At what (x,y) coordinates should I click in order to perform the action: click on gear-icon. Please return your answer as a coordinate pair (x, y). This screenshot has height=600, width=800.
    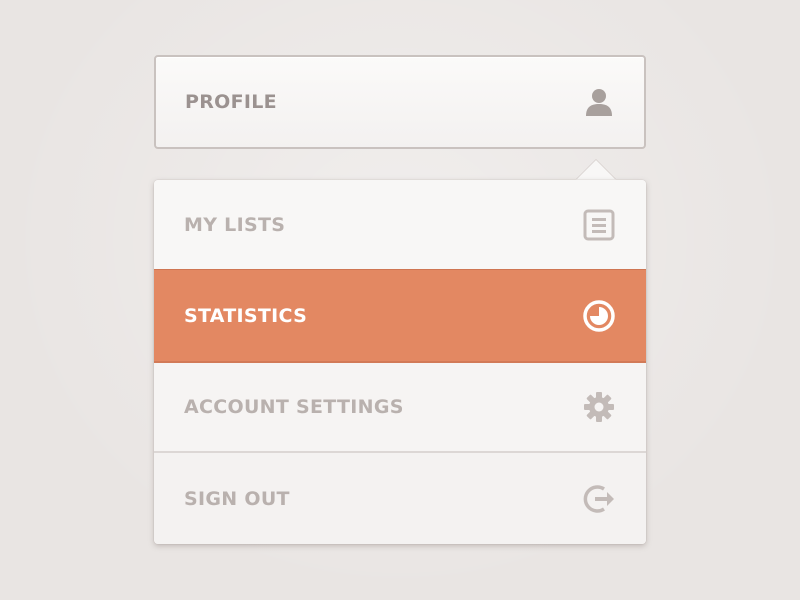
    Looking at the image, I should click on (599, 407).